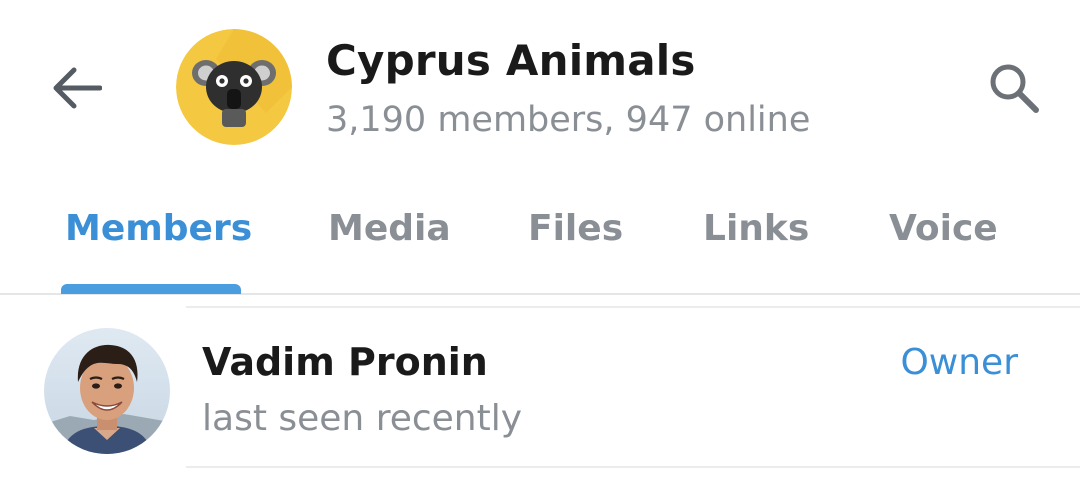 This screenshot has width=1080, height=480. What do you see at coordinates (568, 120) in the screenshot?
I see `group-member-count: 3,190 members, 947 online` at bounding box center [568, 120].